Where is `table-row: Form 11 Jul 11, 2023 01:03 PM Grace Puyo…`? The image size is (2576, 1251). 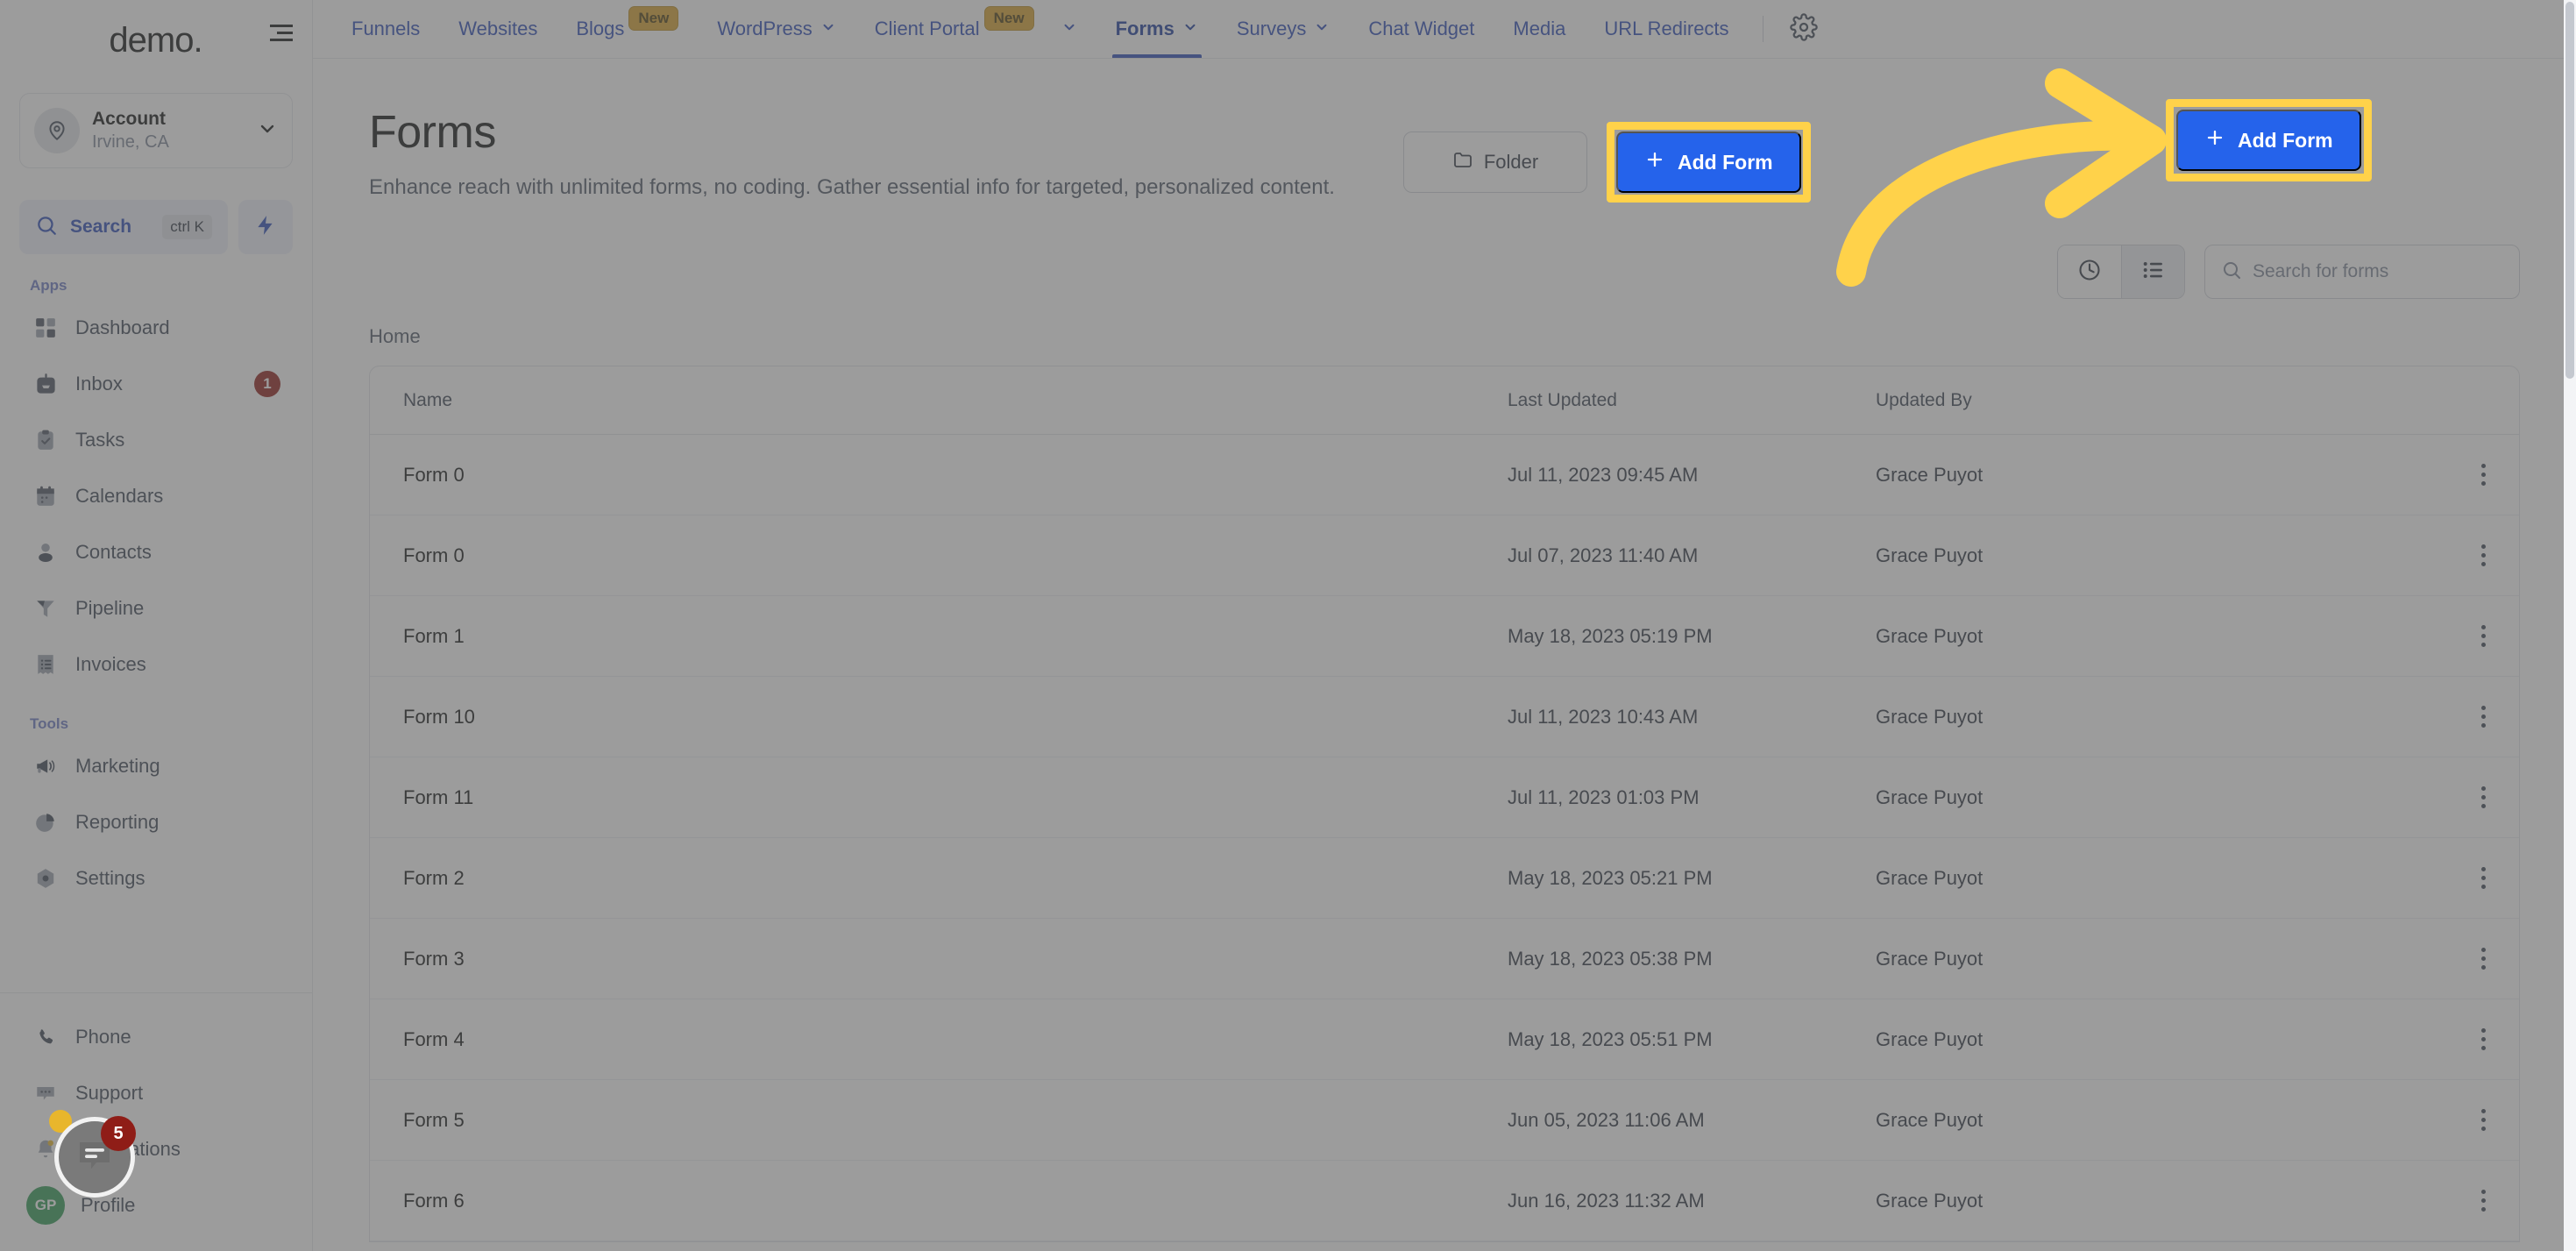
table-row: Form 11 Jul 11, 2023 01:03 PM Grace Puyo… is located at coordinates (1444, 798).